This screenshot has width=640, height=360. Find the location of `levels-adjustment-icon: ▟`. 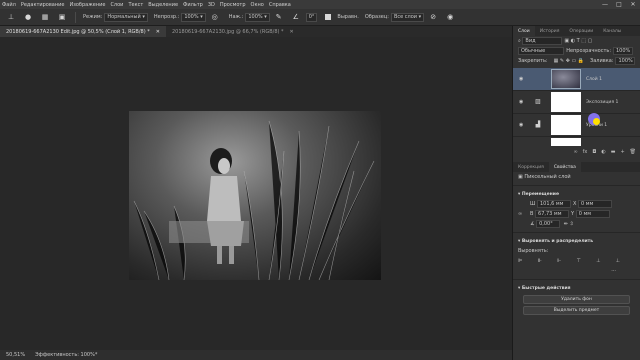

levels-adjustment-icon: ▟ is located at coordinates (538, 124).